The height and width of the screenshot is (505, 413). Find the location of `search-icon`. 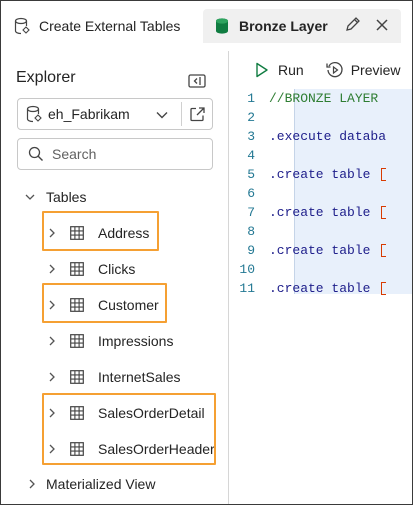

search-icon is located at coordinates (36, 154).